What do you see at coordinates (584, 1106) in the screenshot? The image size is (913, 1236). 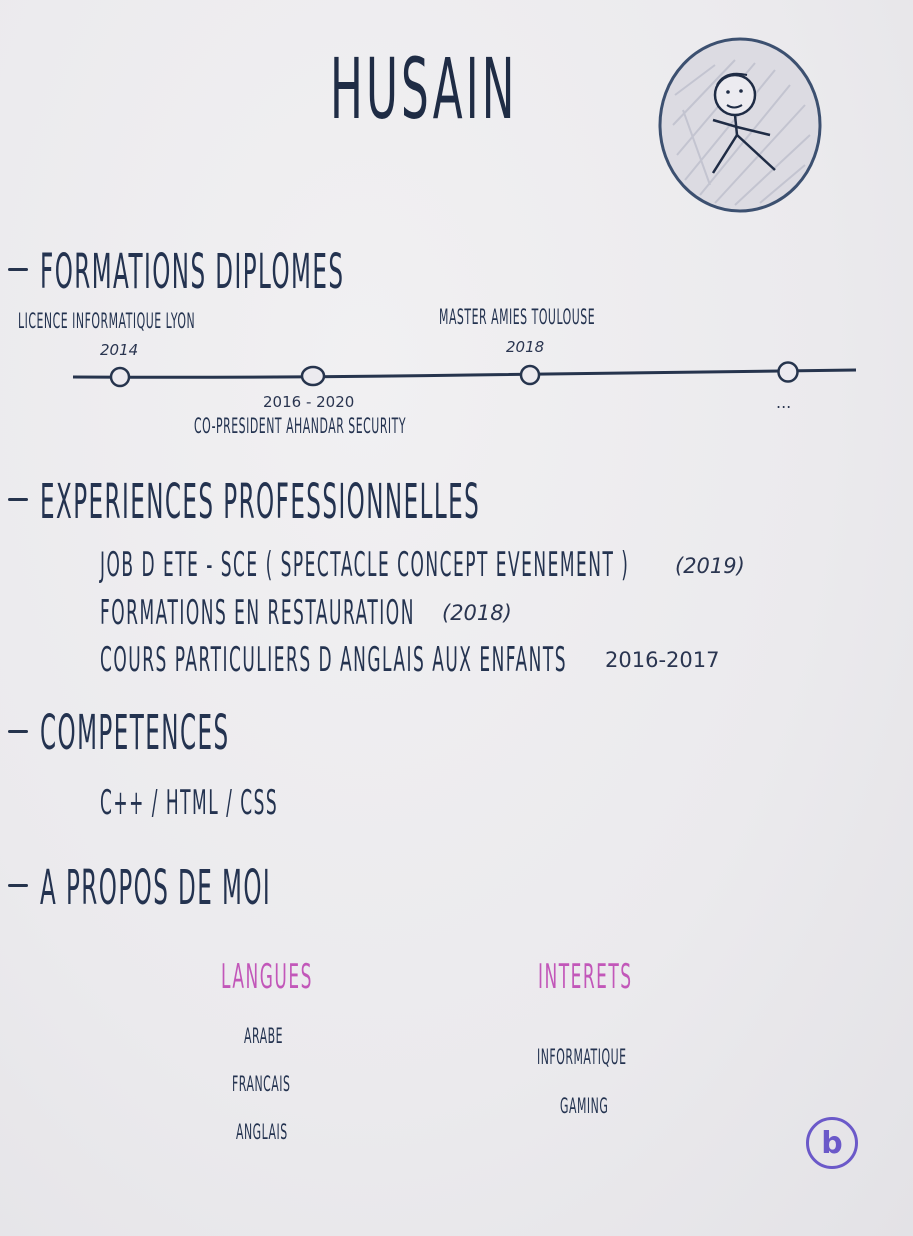 I see `interet-item: GAMING` at bounding box center [584, 1106].